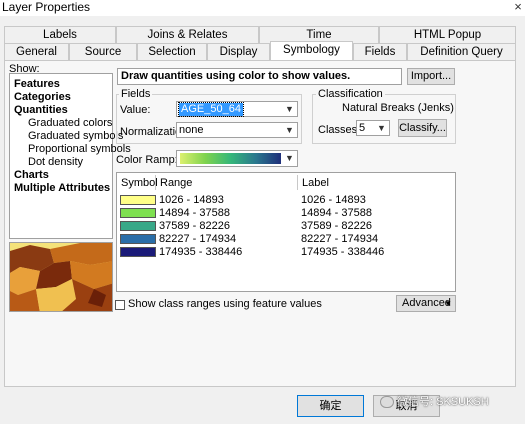 The height and width of the screenshot is (424, 525). What do you see at coordinates (373, 128) in the screenshot?
I see `classes-select: 5 ▼` at bounding box center [373, 128].